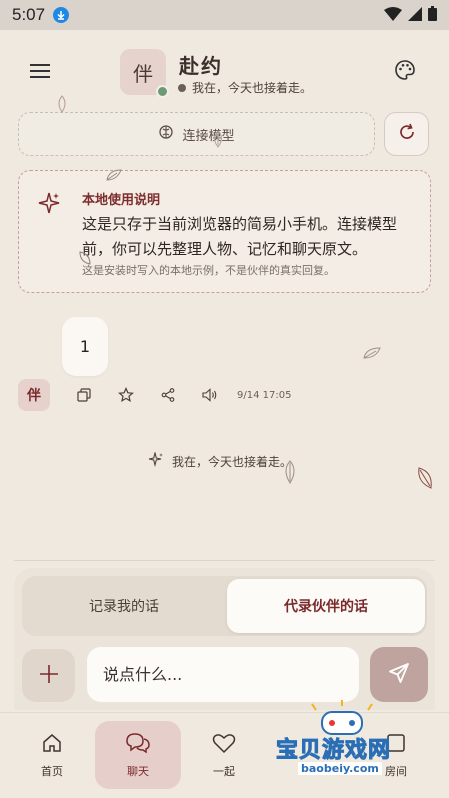 This screenshot has height=798, width=449. I want to click on nav-chat-label: 聊天, so click(138, 771).